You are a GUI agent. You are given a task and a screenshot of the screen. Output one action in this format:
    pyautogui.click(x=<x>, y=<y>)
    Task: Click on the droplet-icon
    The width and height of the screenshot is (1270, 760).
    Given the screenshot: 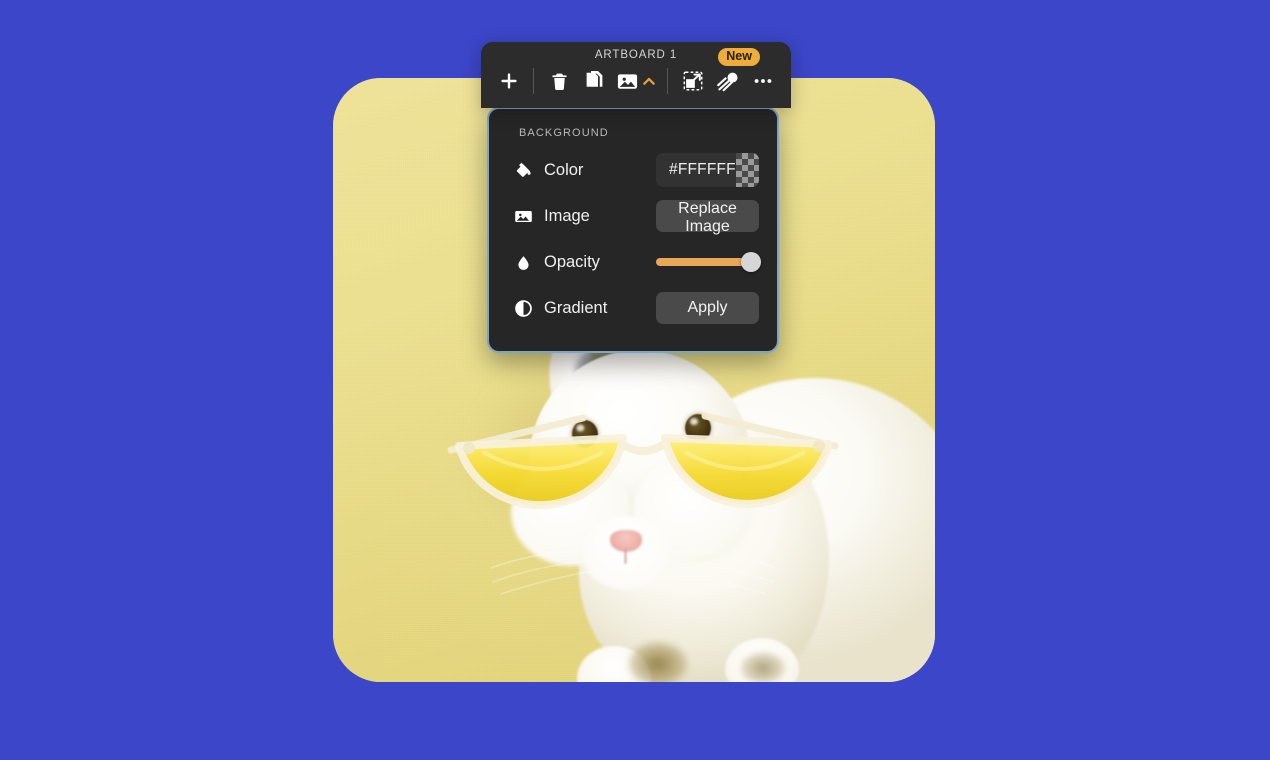 What is the action you would take?
    pyautogui.click(x=523, y=262)
    